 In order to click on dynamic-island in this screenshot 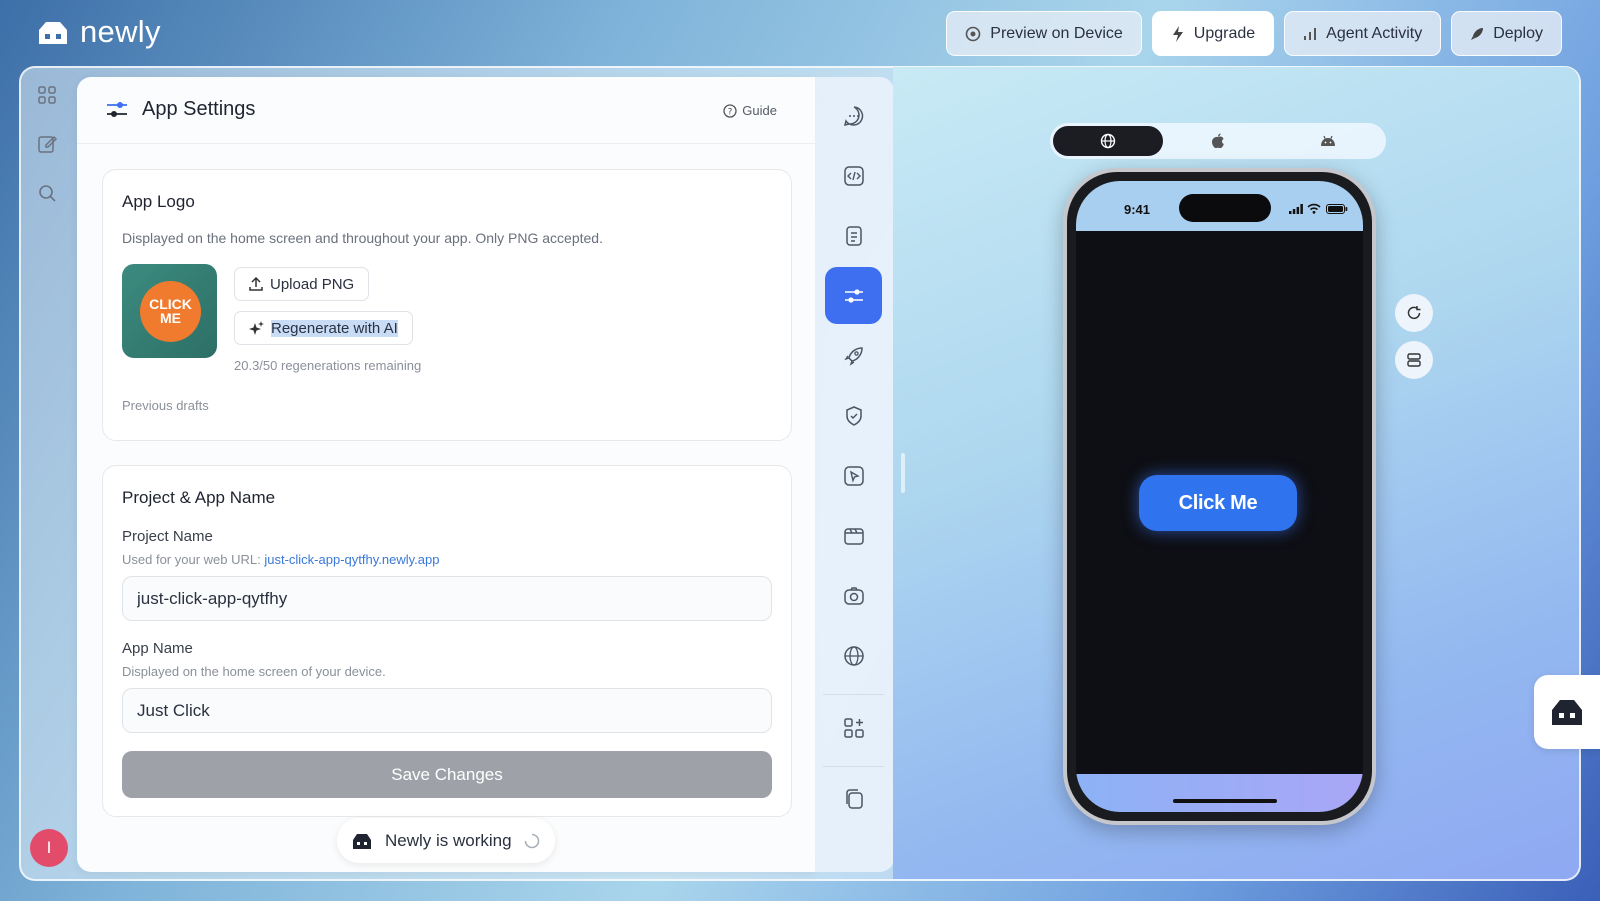, I will do `click(1225, 208)`.